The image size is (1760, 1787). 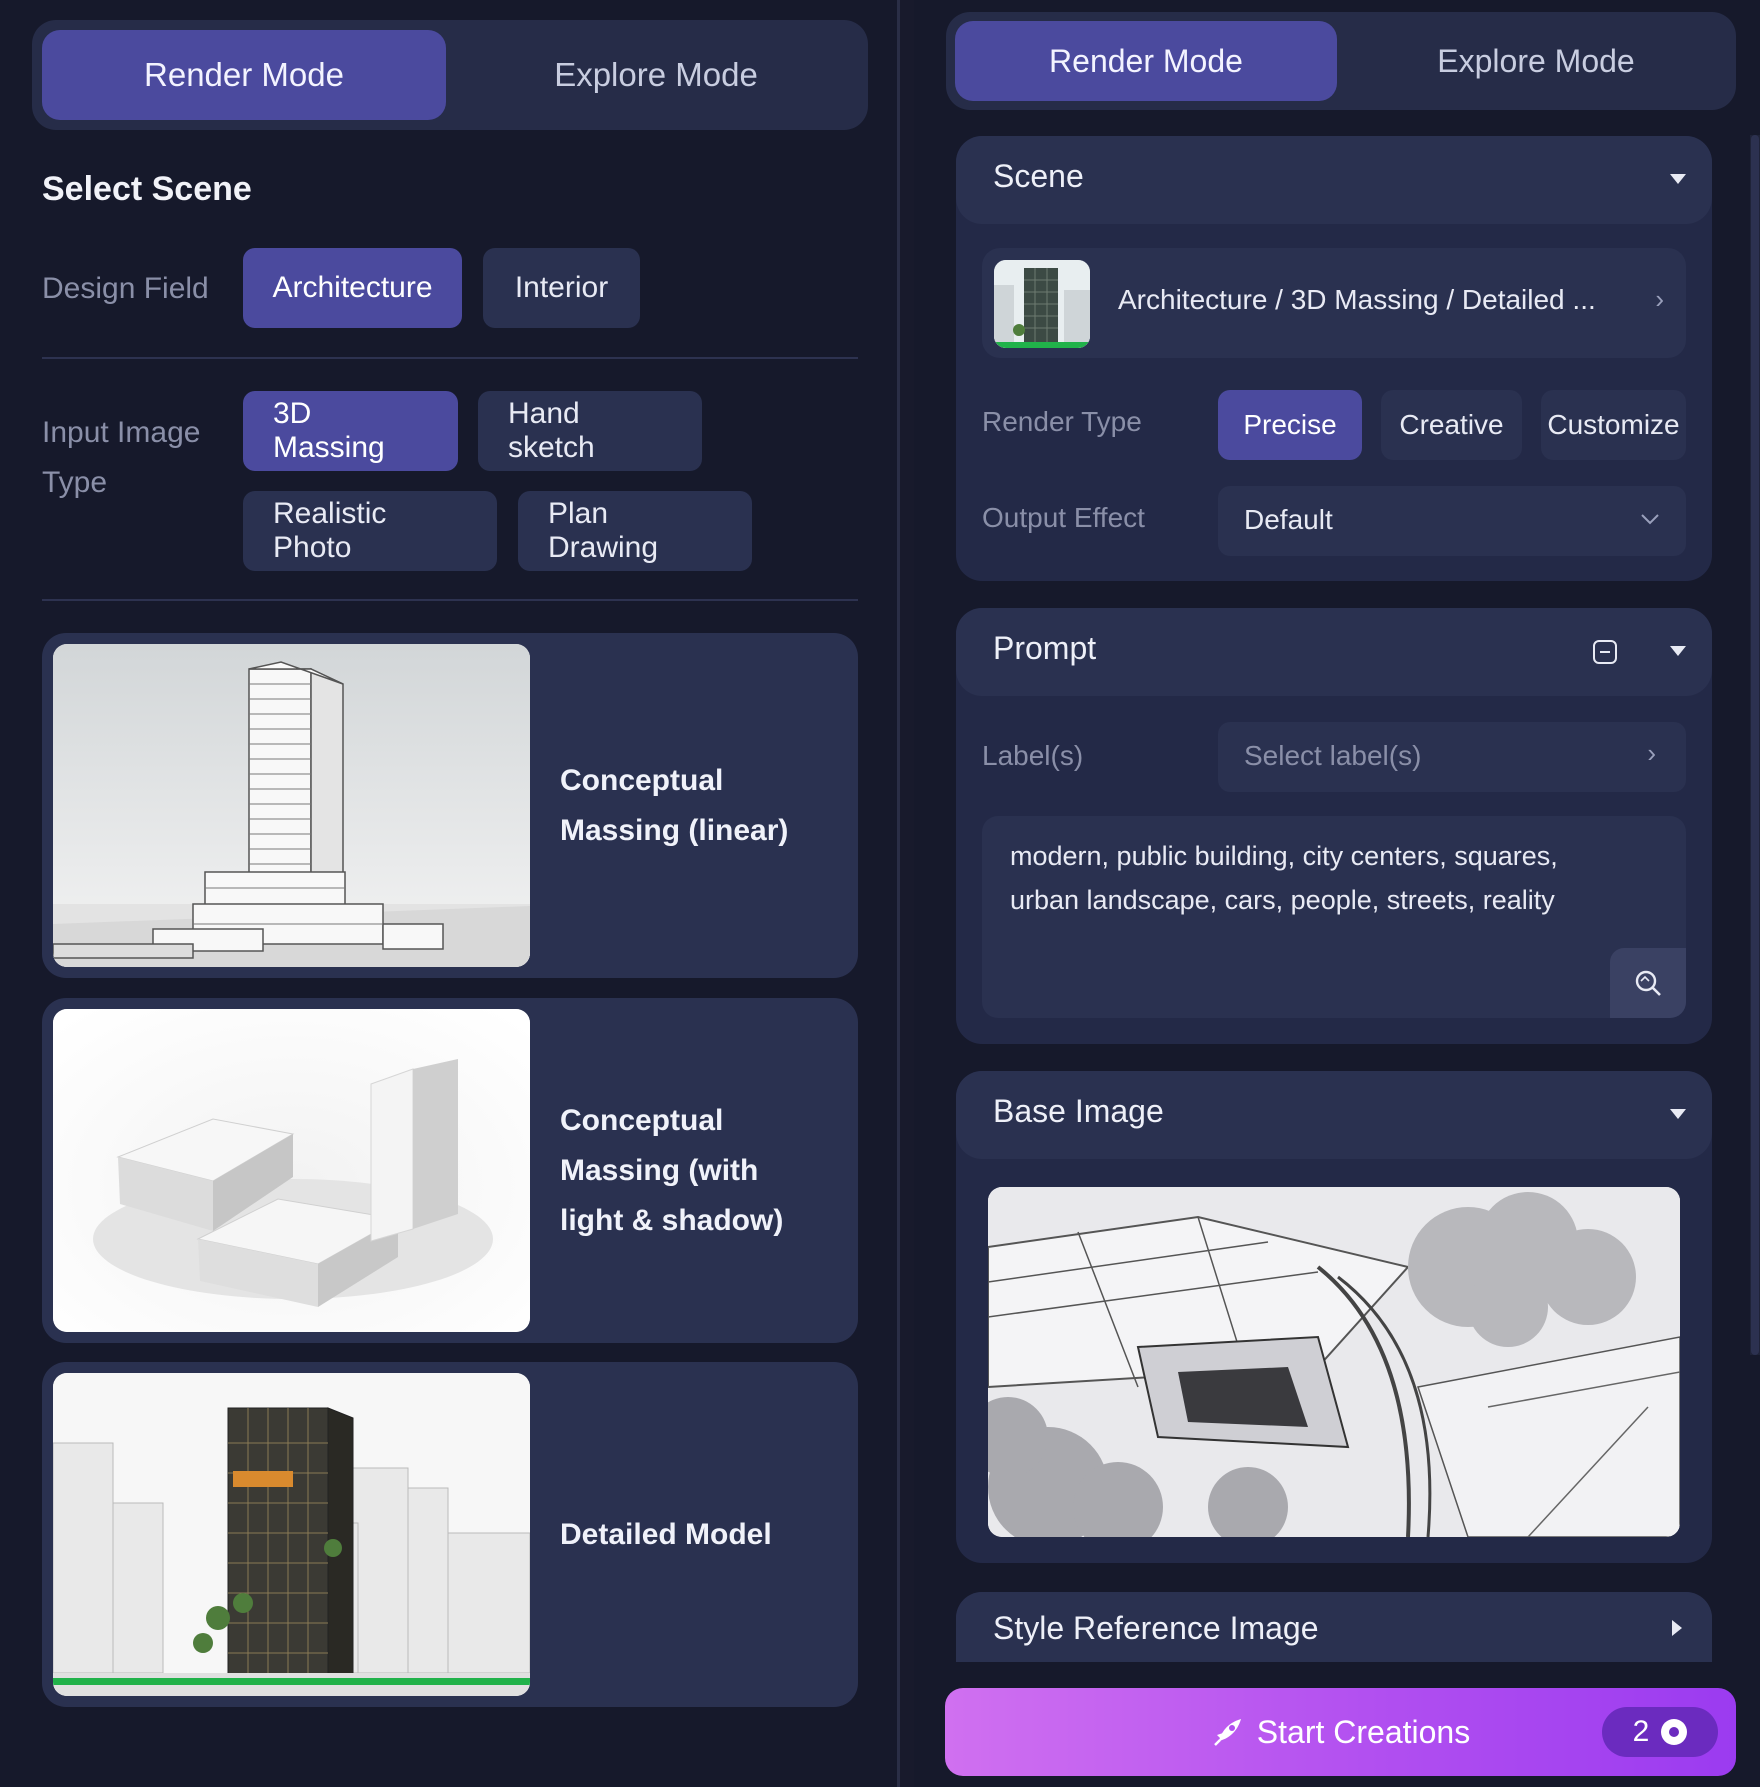 I want to click on credits-count: 2, so click(x=1641, y=1731).